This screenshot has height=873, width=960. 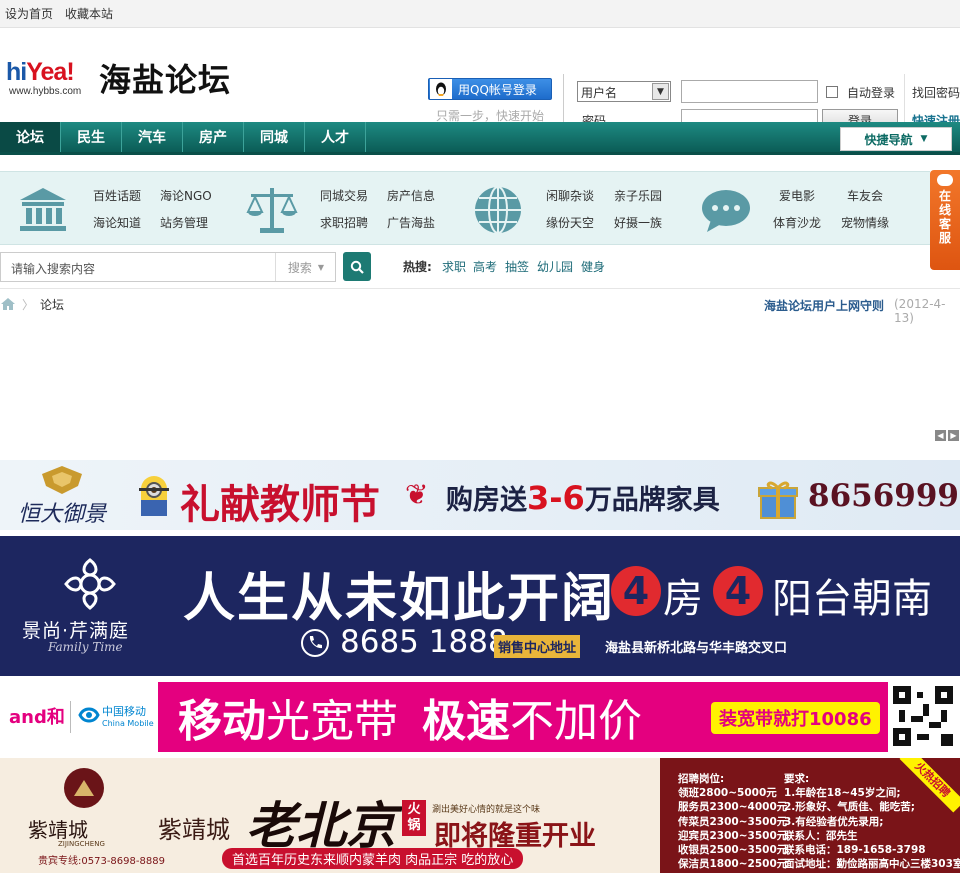 What do you see at coordinates (43, 209) in the screenshot?
I see `bank-icon` at bounding box center [43, 209].